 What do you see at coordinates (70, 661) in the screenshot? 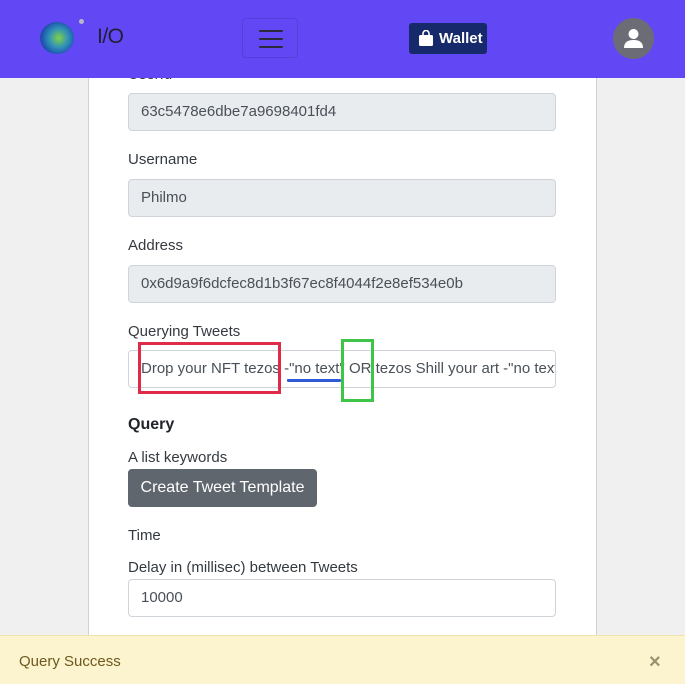
I see `toast-message: Query Success` at bounding box center [70, 661].